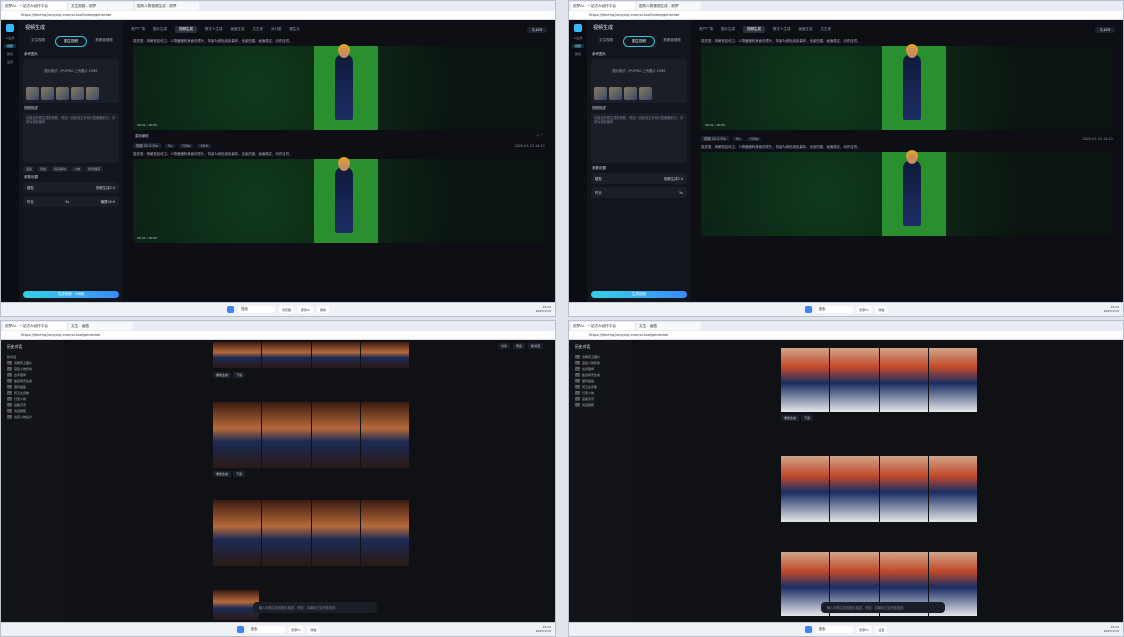  I want to click on history-item: 古装人物设计, so click(32, 417).